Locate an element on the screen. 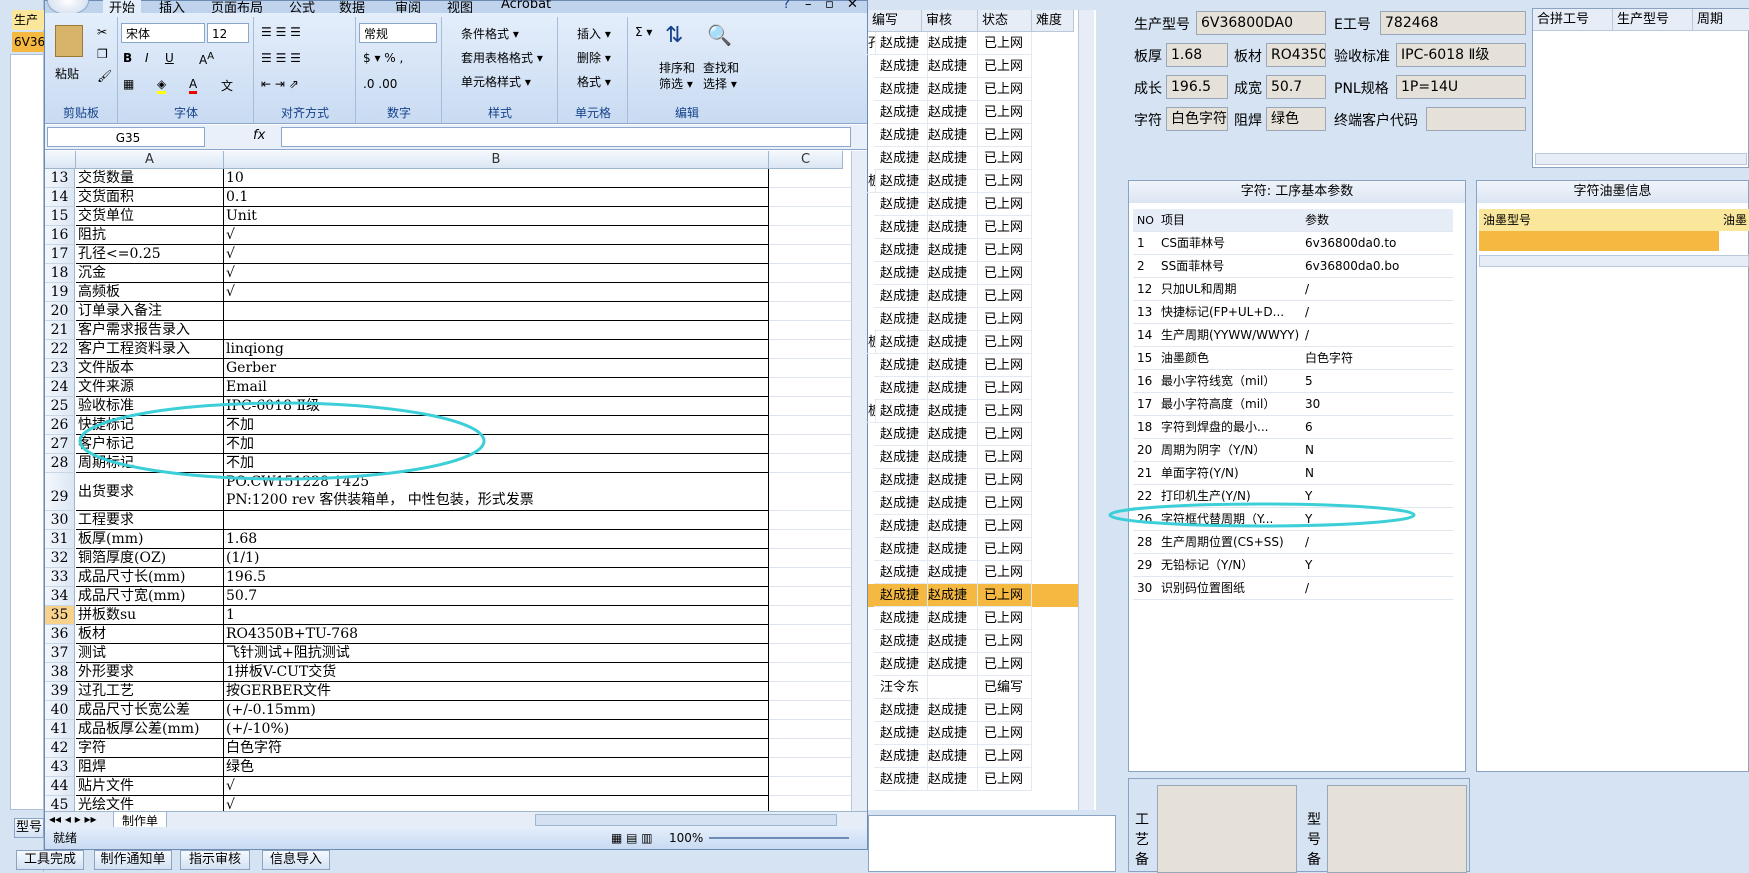 The width and height of the screenshot is (1749, 873). params-row: 21 单面字符(Y/N) N is located at coordinates (1293, 473).